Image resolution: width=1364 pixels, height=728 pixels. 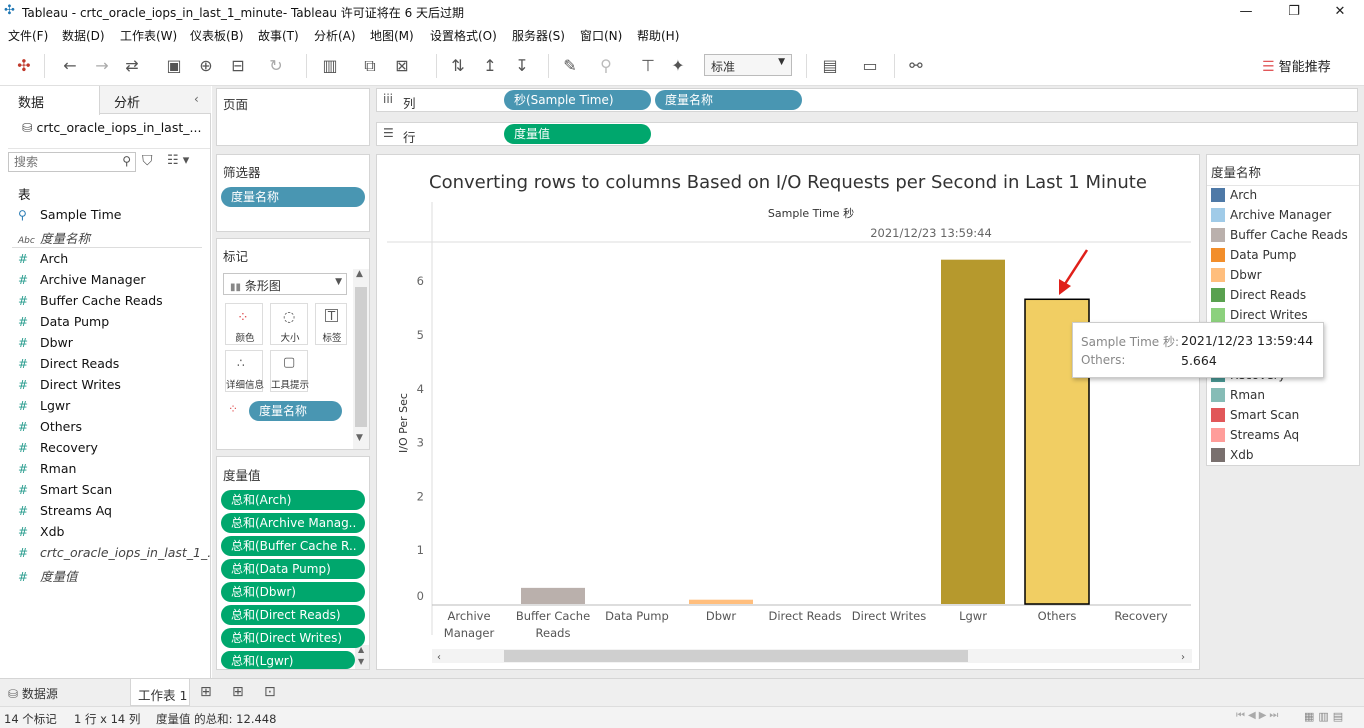 I want to click on pages-card: 页面, so click(x=293, y=117).